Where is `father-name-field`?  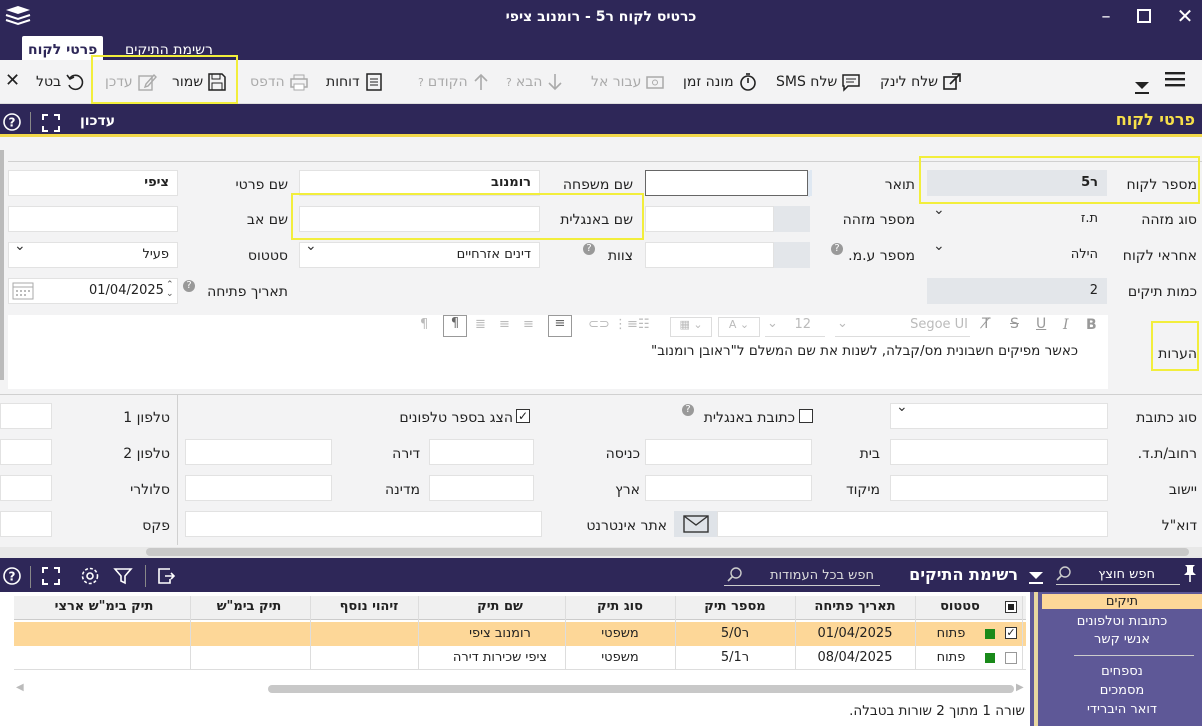 father-name-field is located at coordinates (93, 219).